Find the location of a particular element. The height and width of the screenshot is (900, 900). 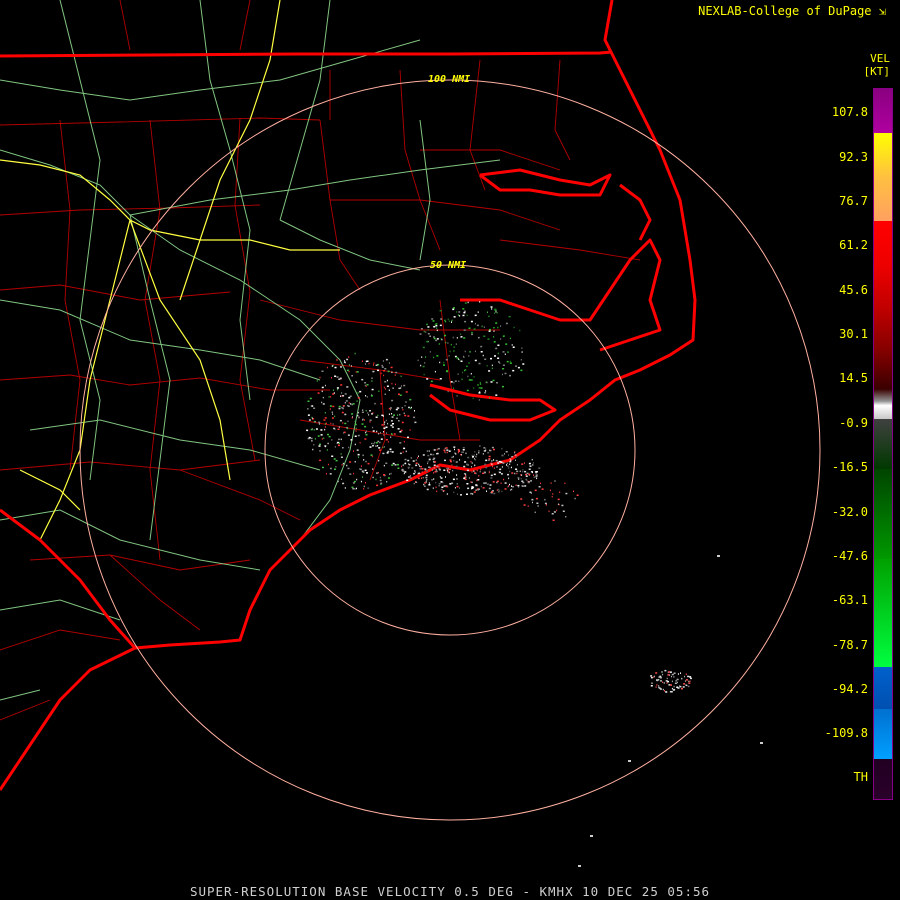

legend-label: -32.0 is located at coordinates (849, 512).